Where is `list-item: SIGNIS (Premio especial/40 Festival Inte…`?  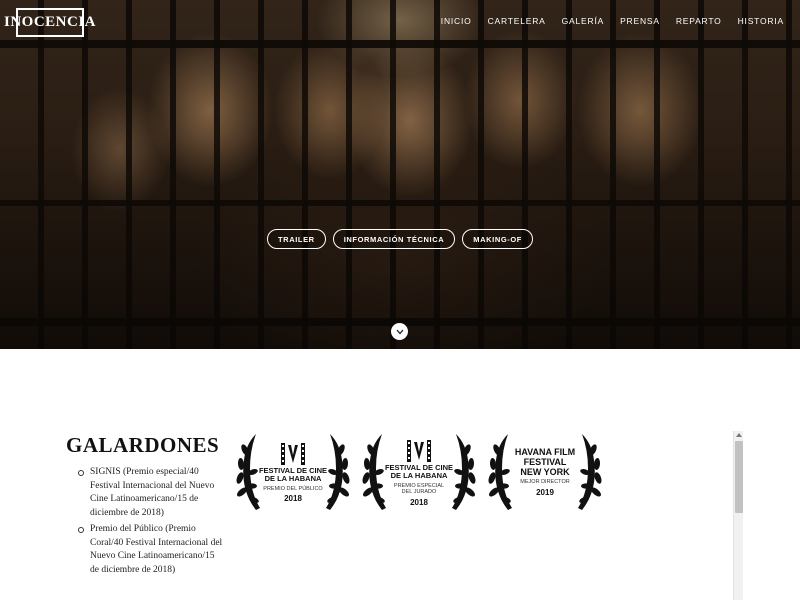 list-item: SIGNIS (Premio especial/40 Festival Inte… is located at coordinates (148, 493).